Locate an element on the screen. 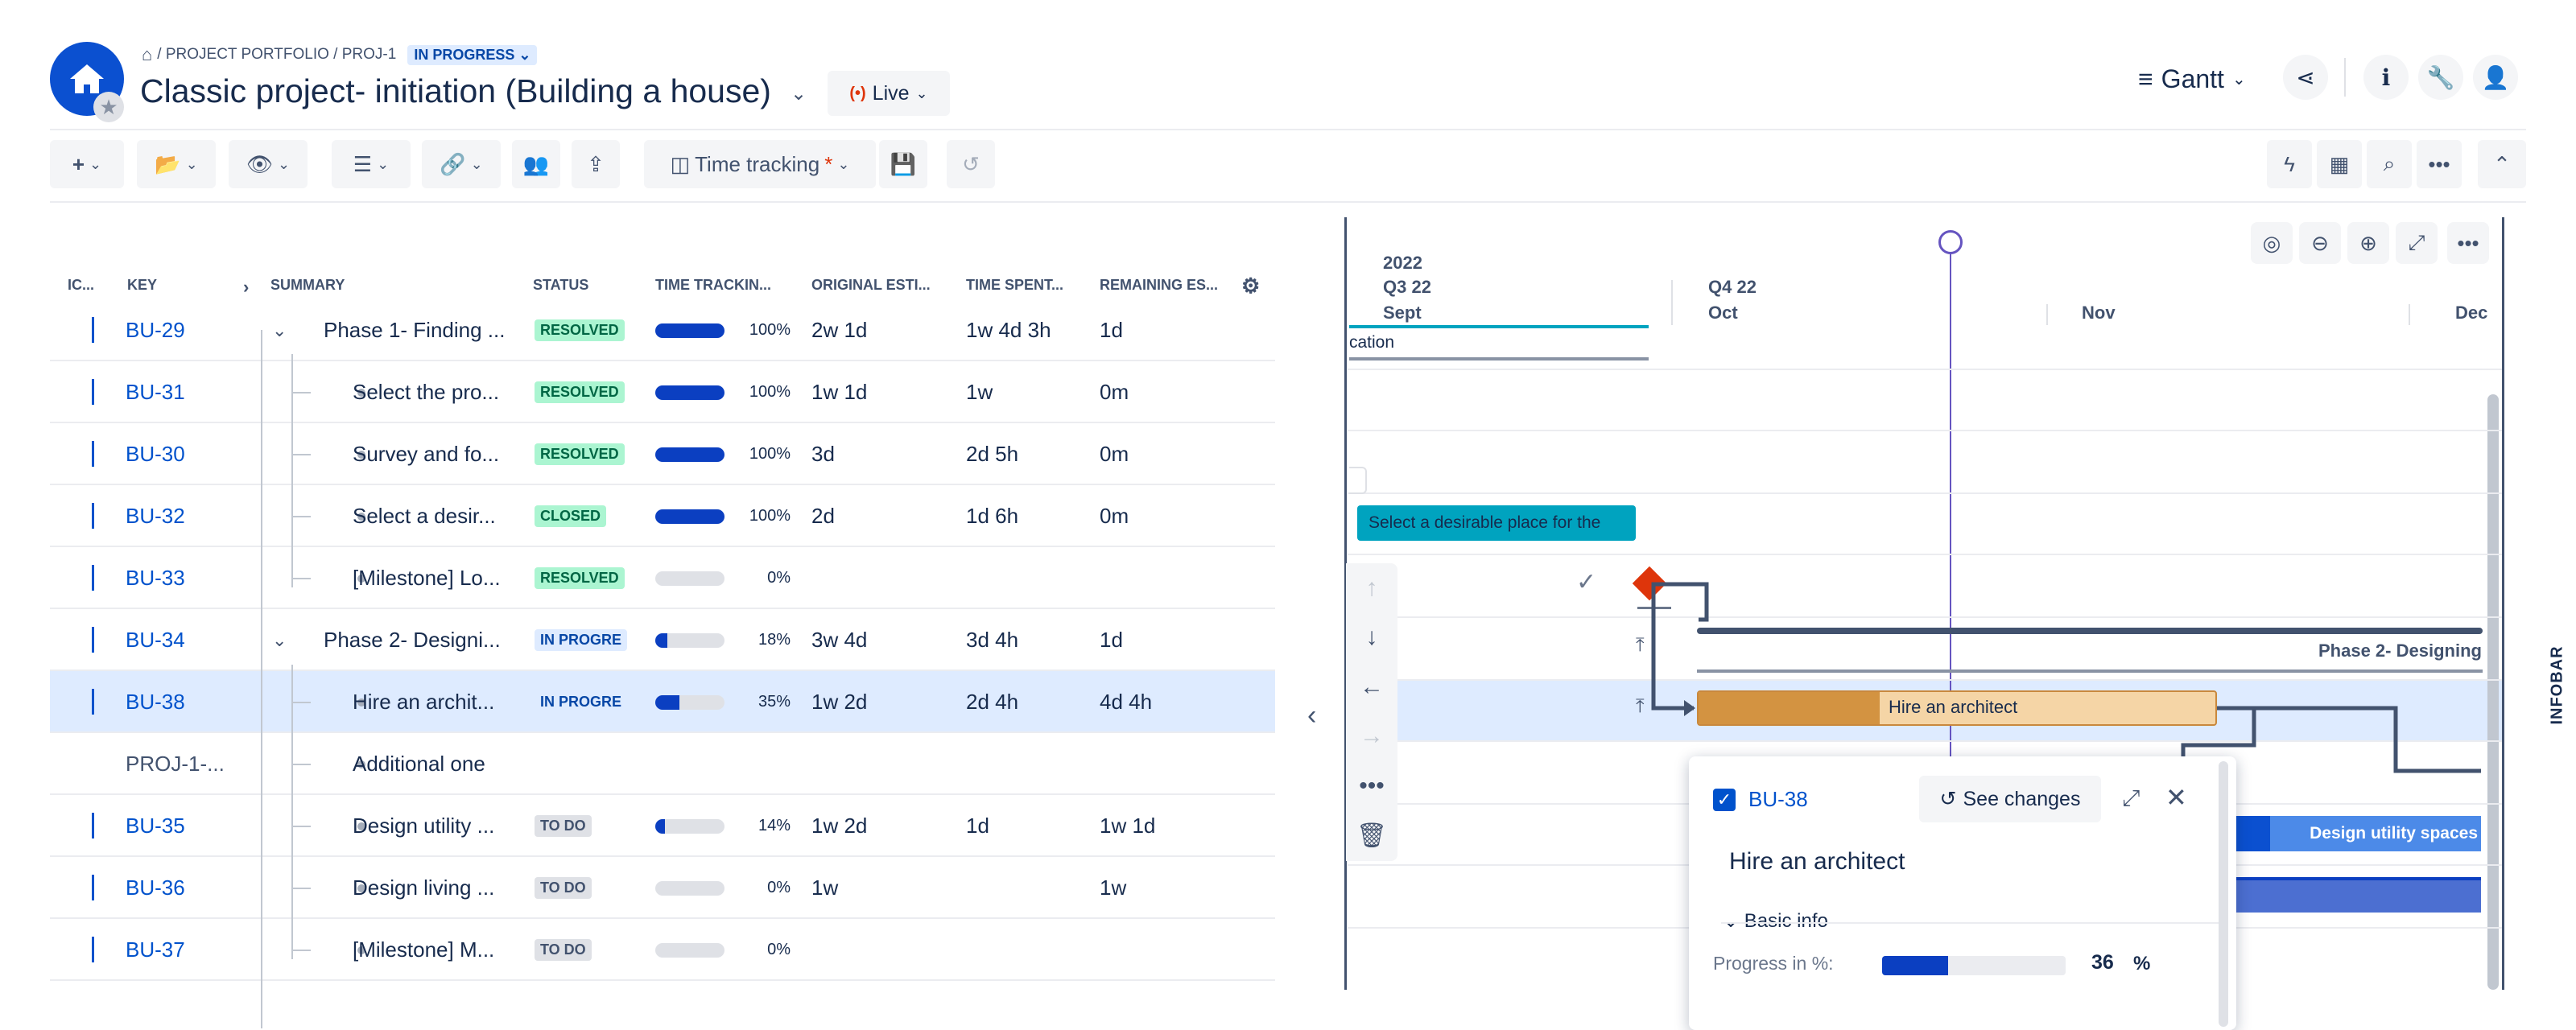  progress-value-input: 36 is located at coordinates (2102, 962).